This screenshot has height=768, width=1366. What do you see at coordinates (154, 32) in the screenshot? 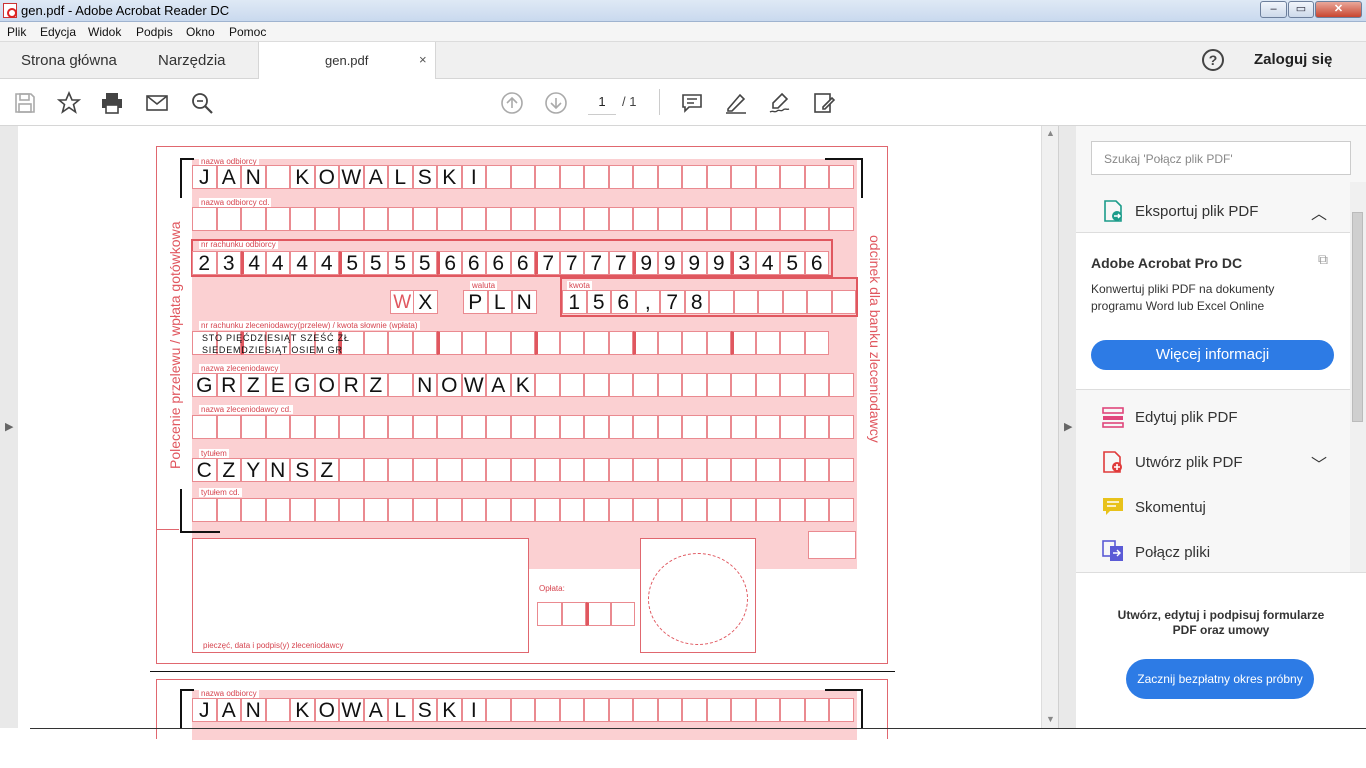
I see `menu-podpis: Podpis` at bounding box center [154, 32].